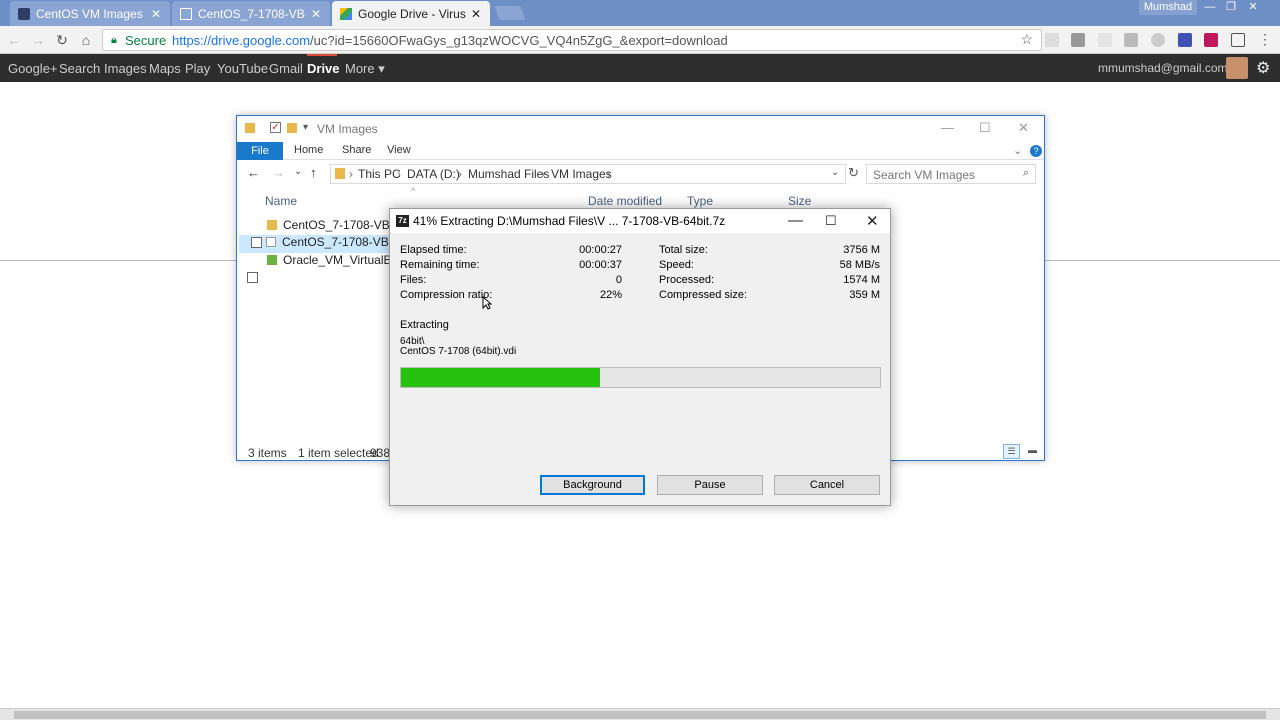 The image size is (1280, 720). Describe the element at coordinates (1131, 40) in the screenshot. I see `camera-extension-icon` at that location.